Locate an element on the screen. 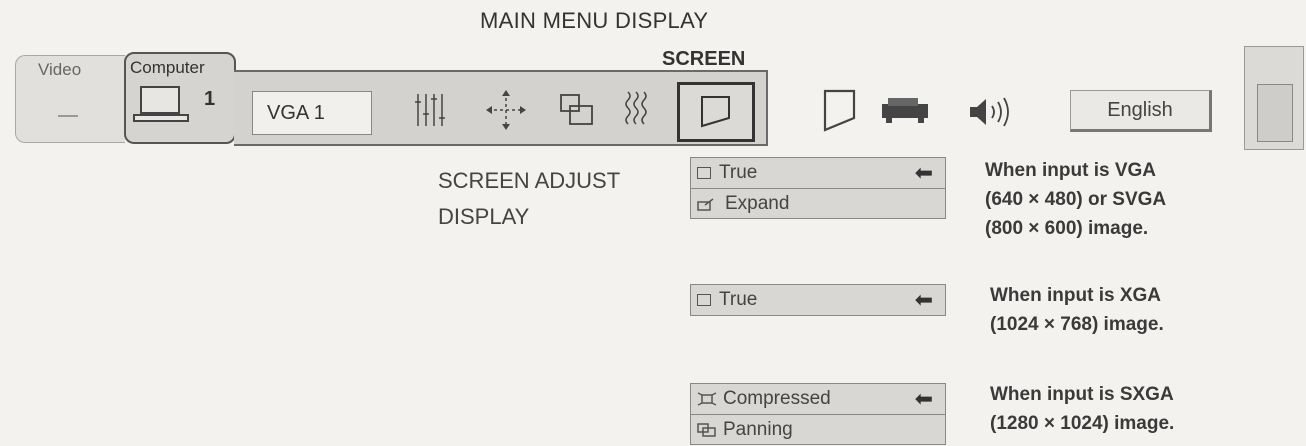  computer-icon is located at coordinates (160, 100).